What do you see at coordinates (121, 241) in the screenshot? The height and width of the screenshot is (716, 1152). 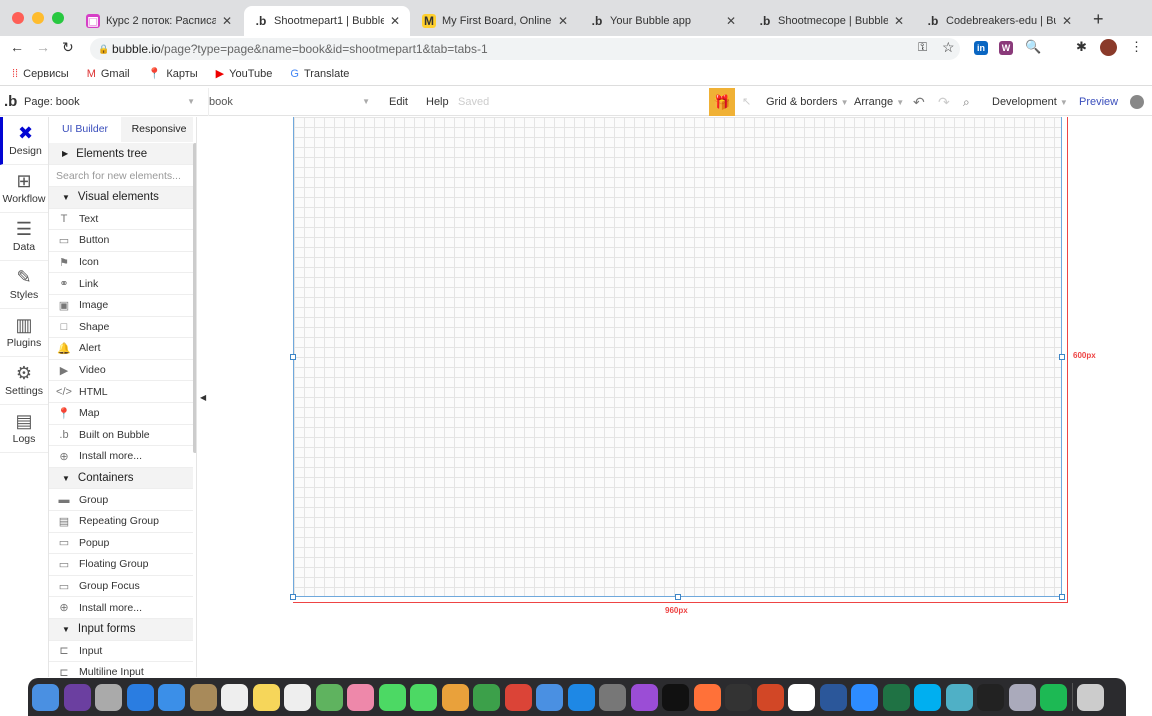 I see `element-item: ▭ Button` at bounding box center [121, 241].